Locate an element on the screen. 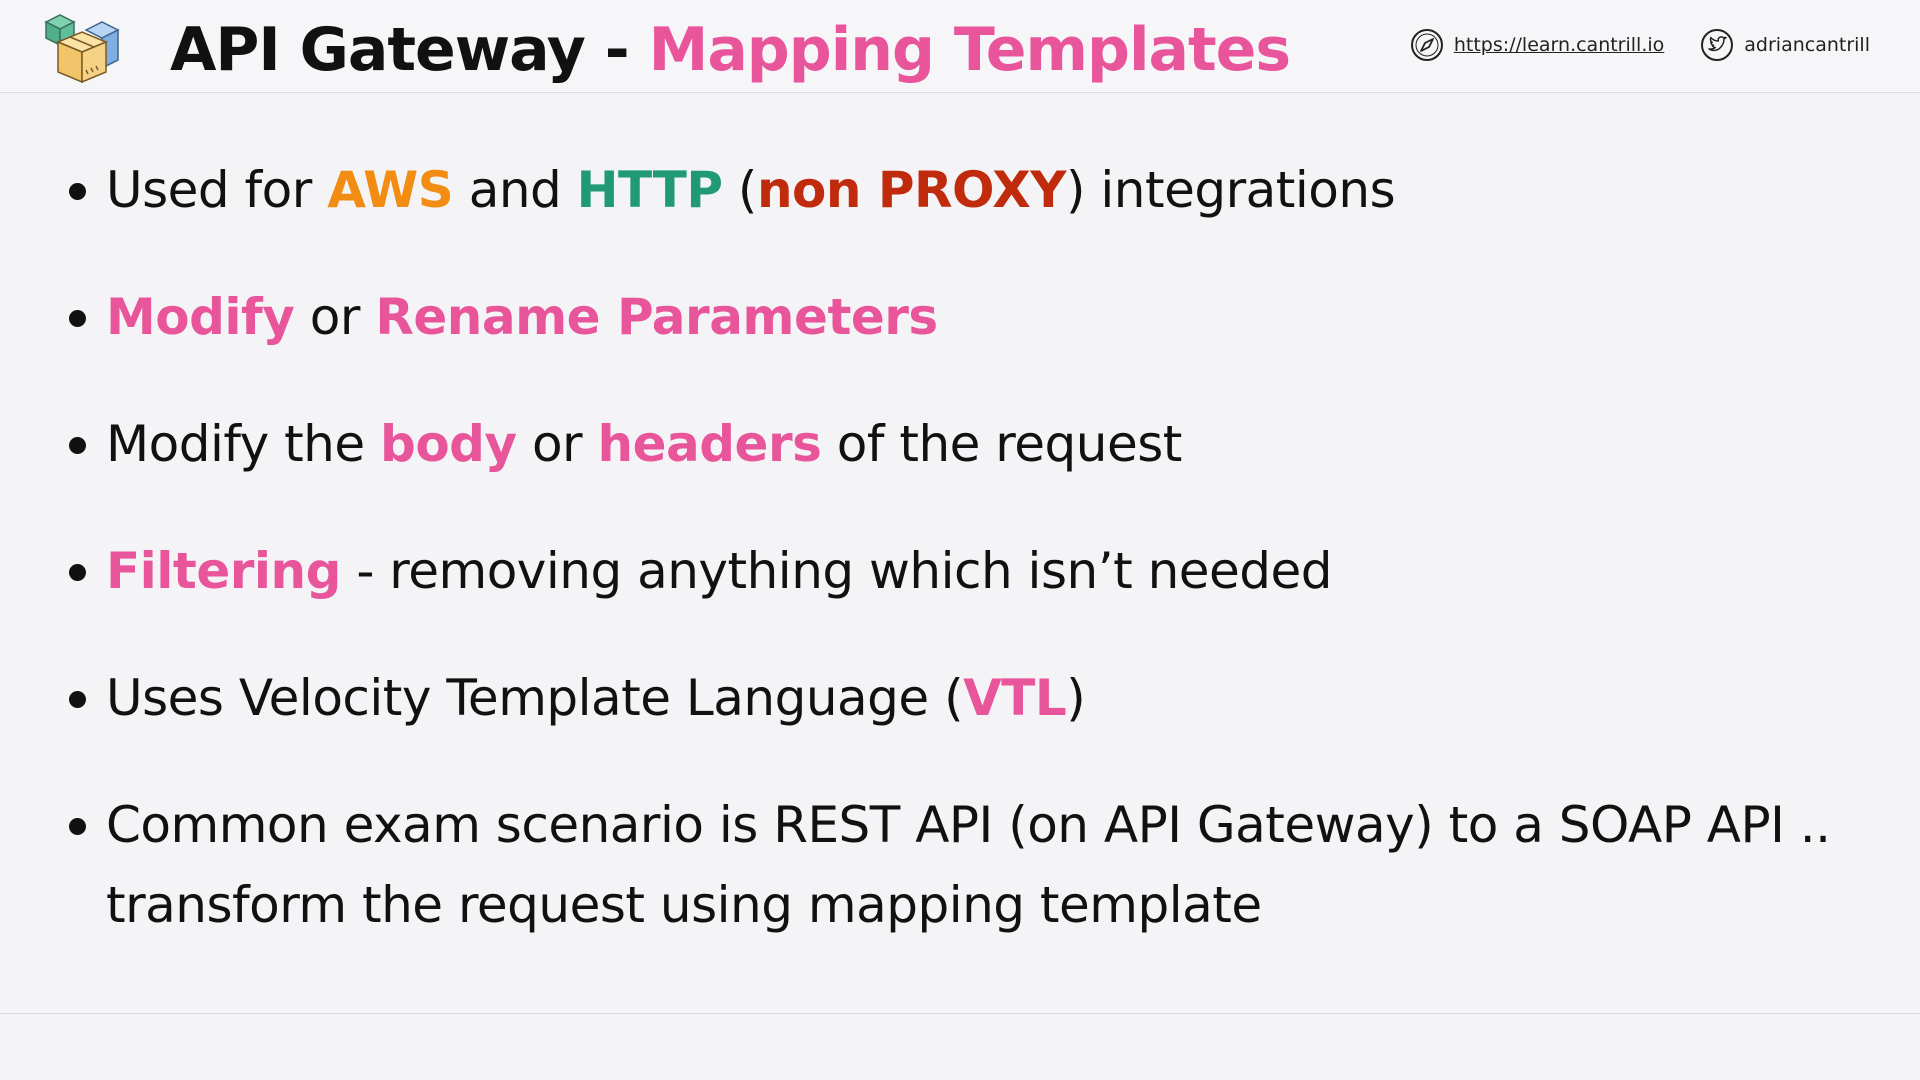  bullet-vtl: Uses Velocity Template Language (VTL) is located at coordinates (966, 698).